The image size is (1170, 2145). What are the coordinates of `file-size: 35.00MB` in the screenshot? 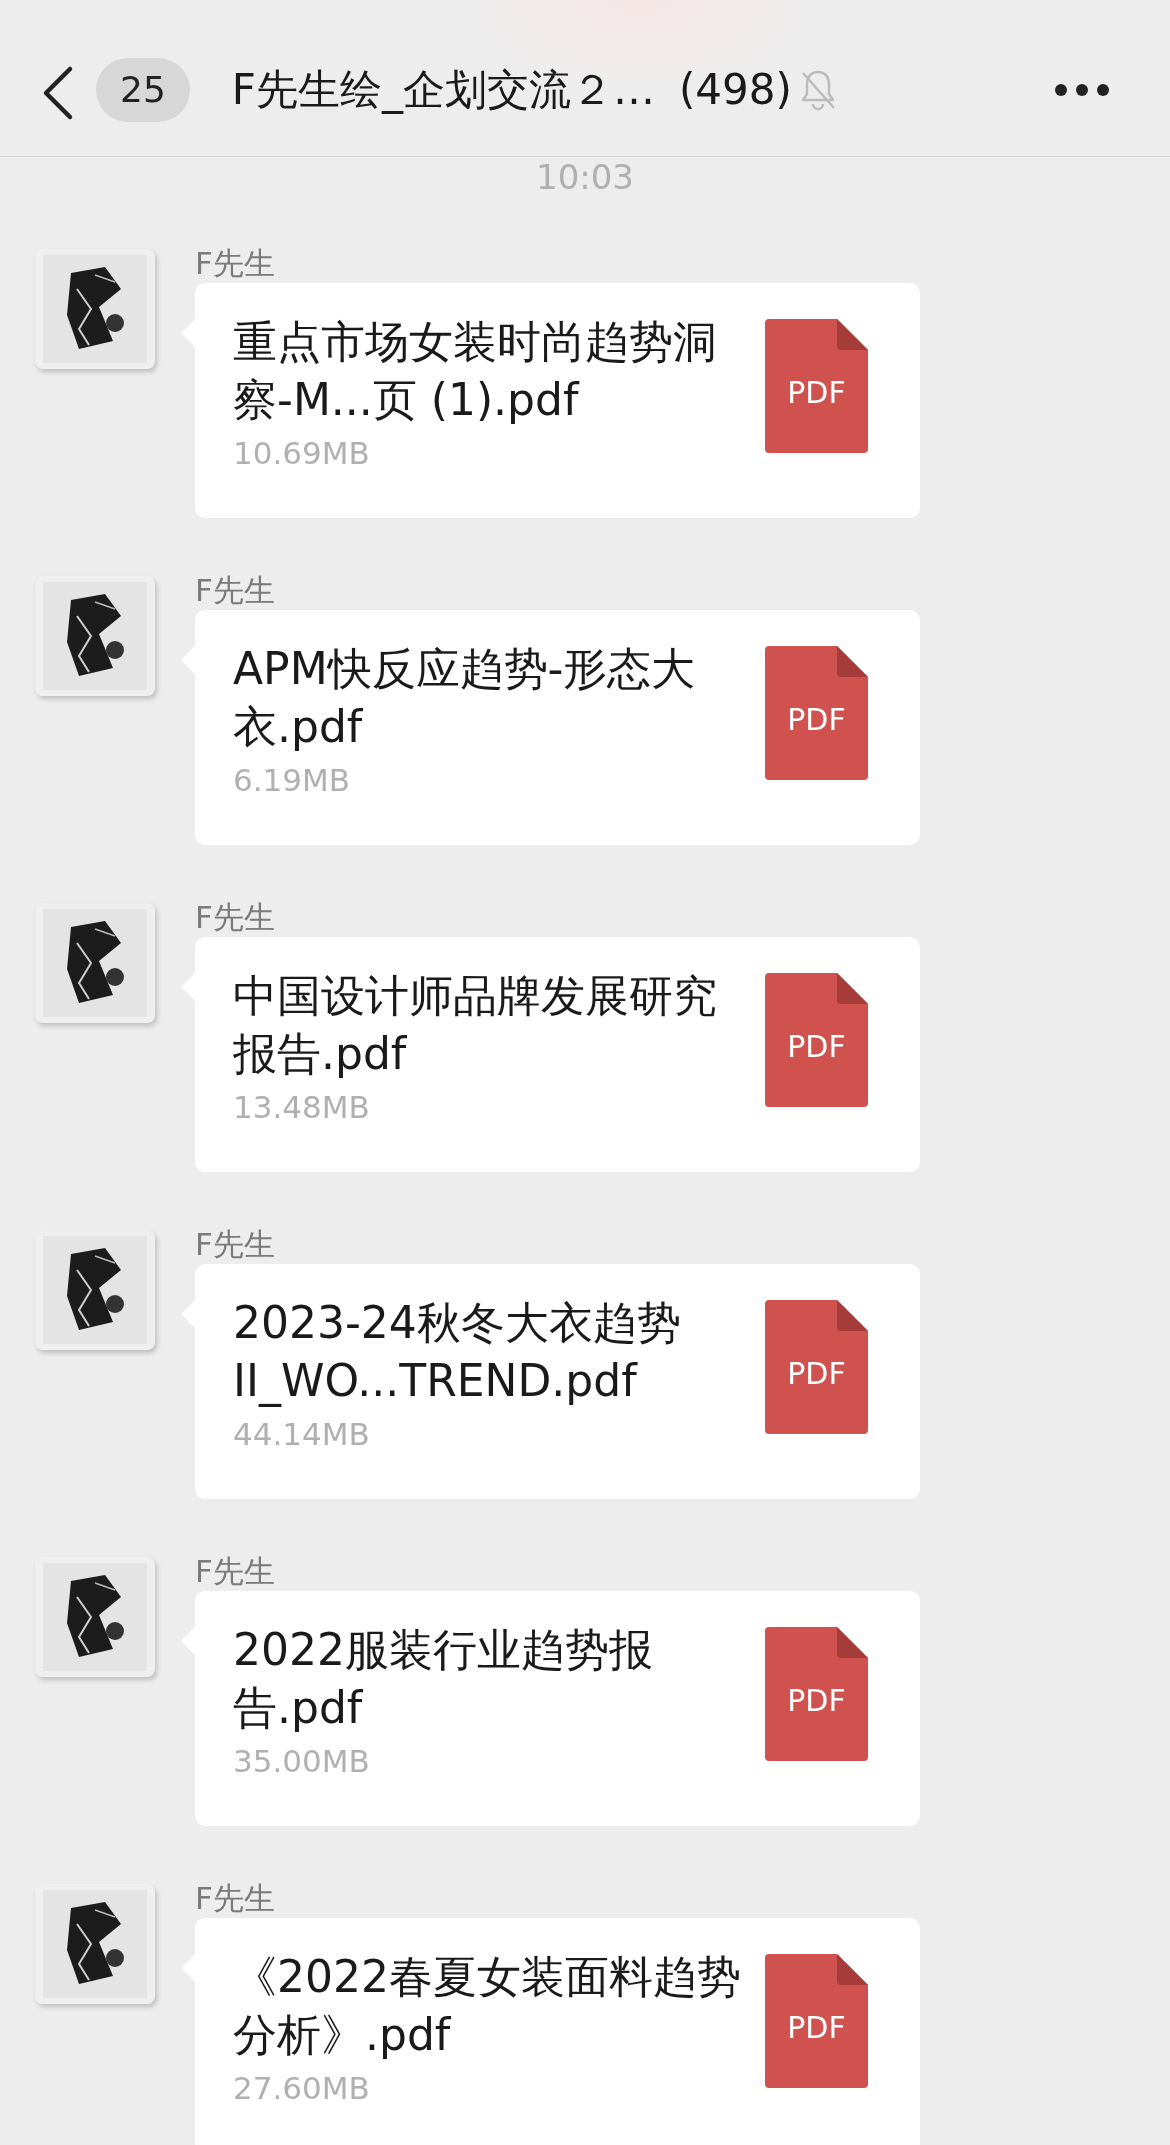 It's located at (302, 1761).